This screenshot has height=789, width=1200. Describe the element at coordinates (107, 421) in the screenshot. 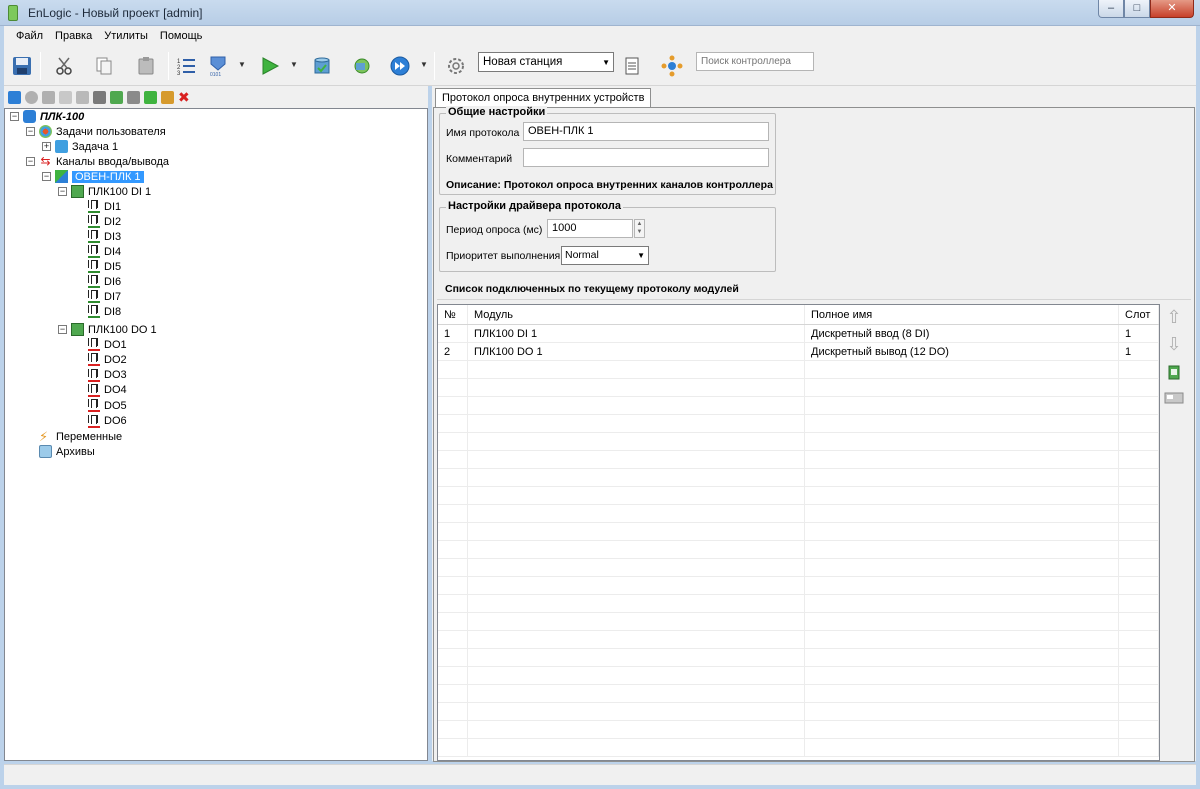

I see `tree-node-do-channel: DO6` at that location.